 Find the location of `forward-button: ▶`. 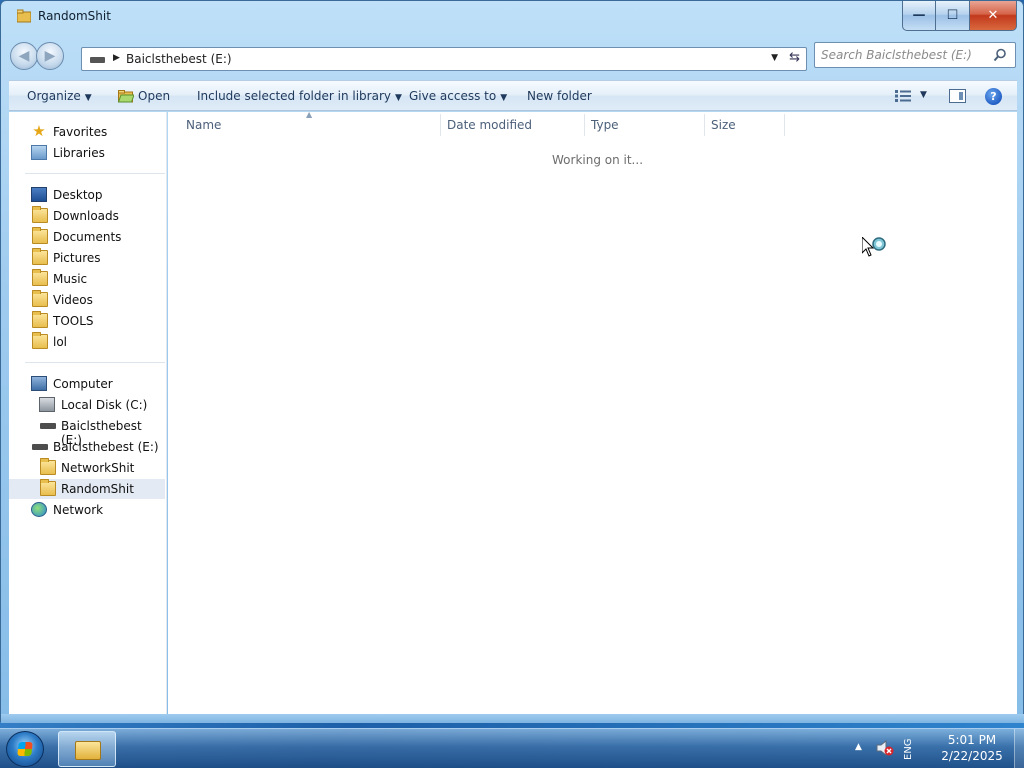

forward-button: ▶ is located at coordinates (50, 56).